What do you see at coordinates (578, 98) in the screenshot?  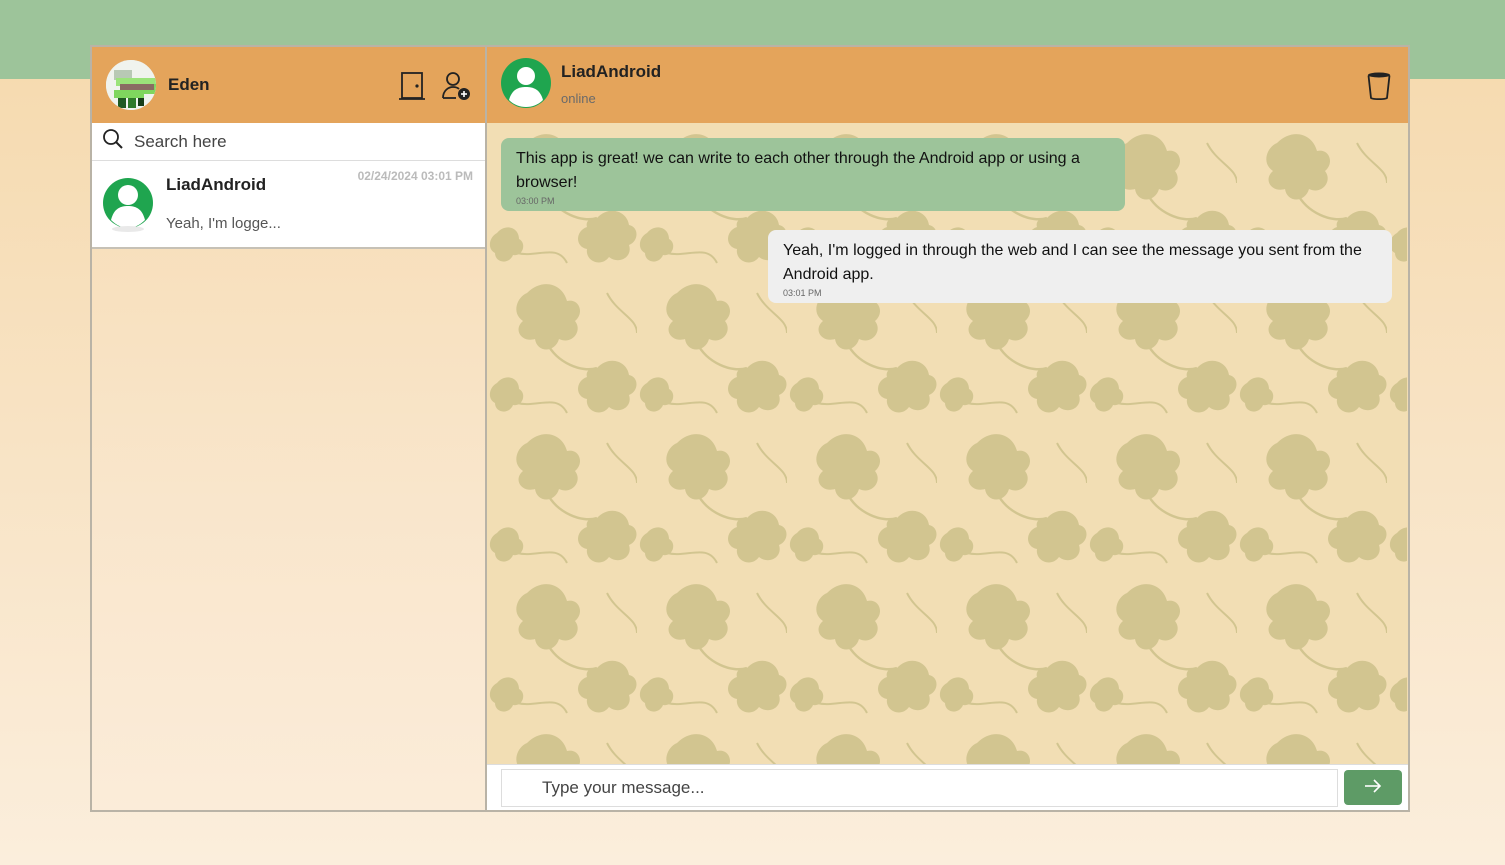 I see `chat-contact-status: online` at bounding box center [578, 98].